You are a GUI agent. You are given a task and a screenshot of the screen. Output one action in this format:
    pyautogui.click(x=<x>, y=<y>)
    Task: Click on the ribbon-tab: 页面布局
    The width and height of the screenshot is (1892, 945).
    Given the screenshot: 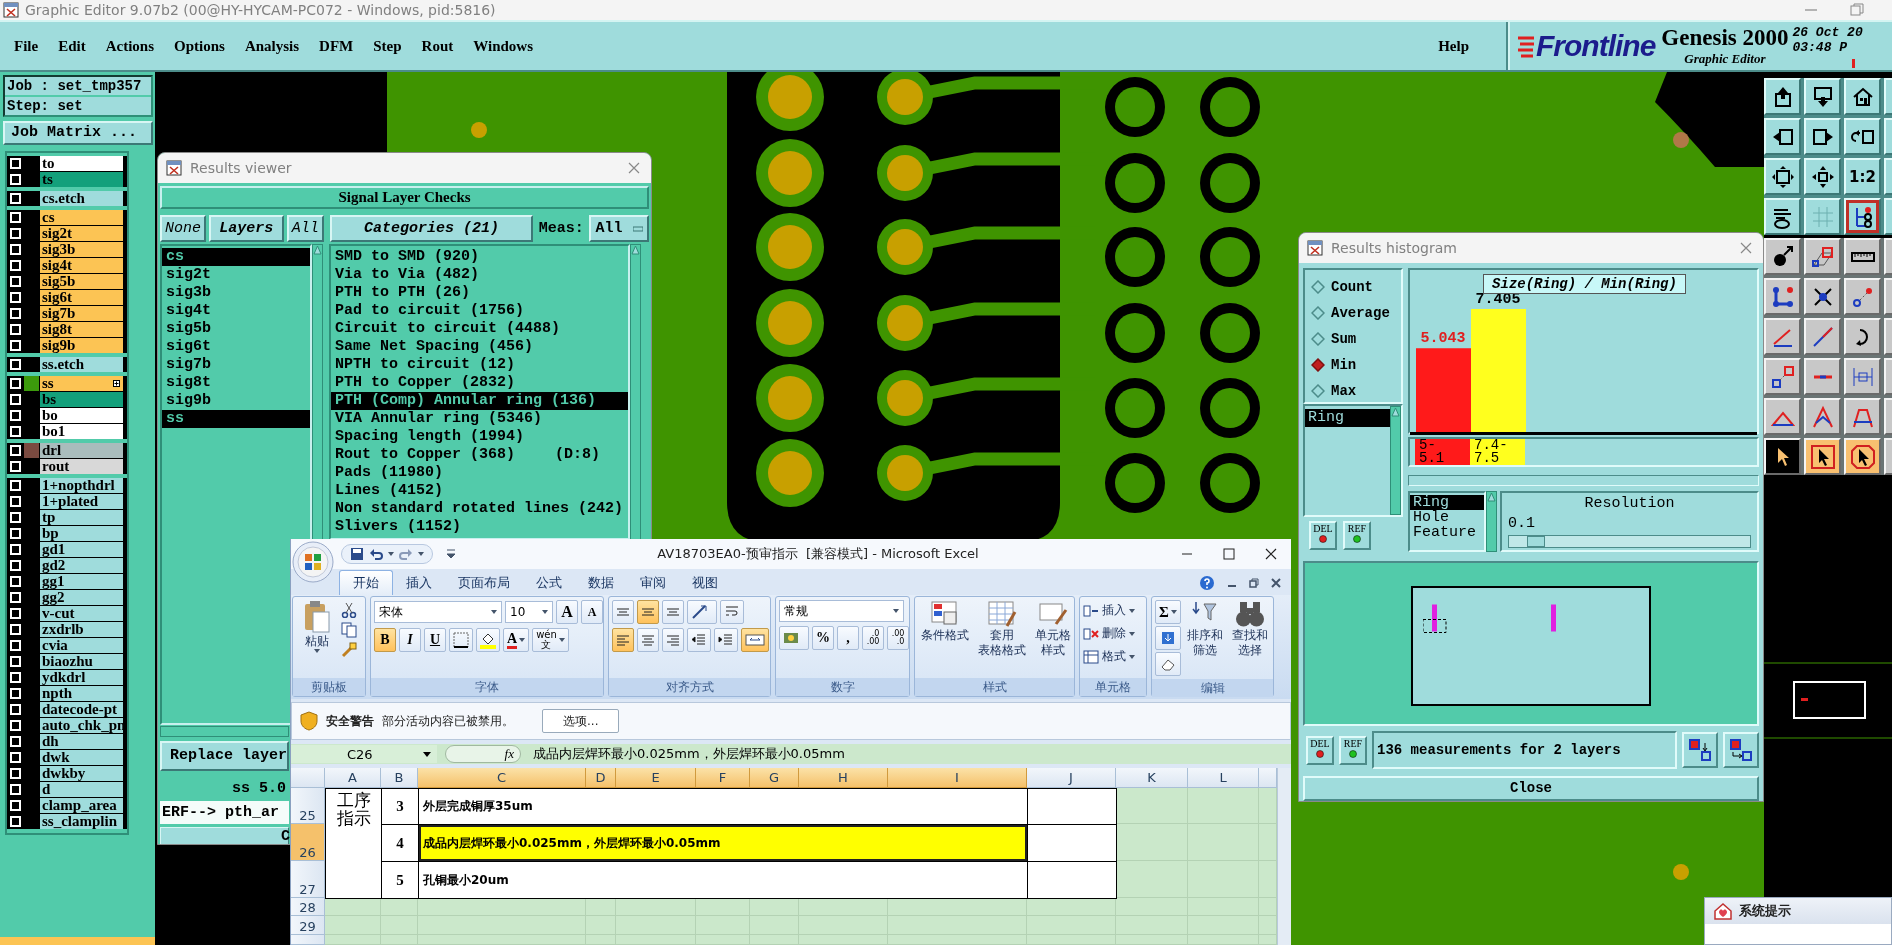 What is the action you would take?
    pyautogui.click(x=484, y=583)
    